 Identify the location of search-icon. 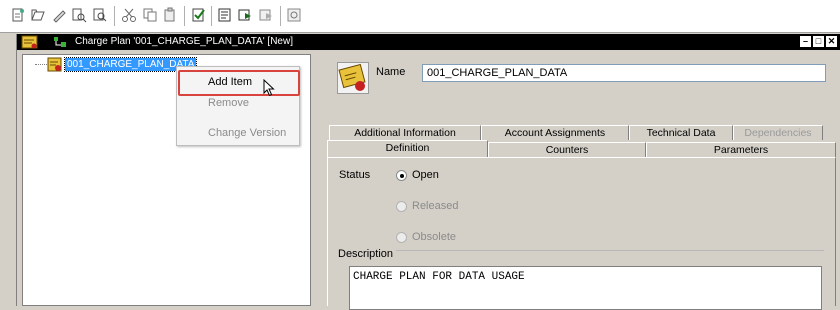
(100, 15).